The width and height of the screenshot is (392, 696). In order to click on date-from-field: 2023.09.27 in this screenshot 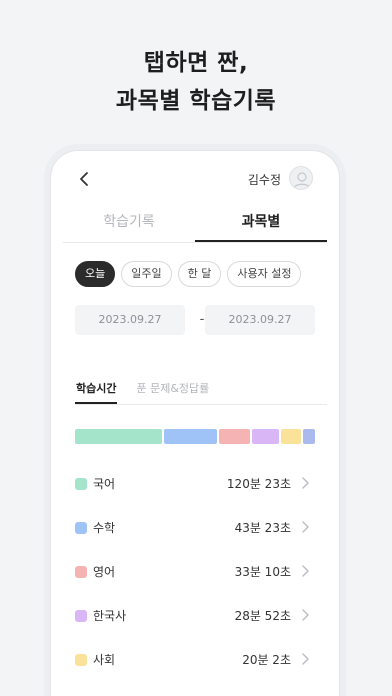, I will do `click(130, 320)`.